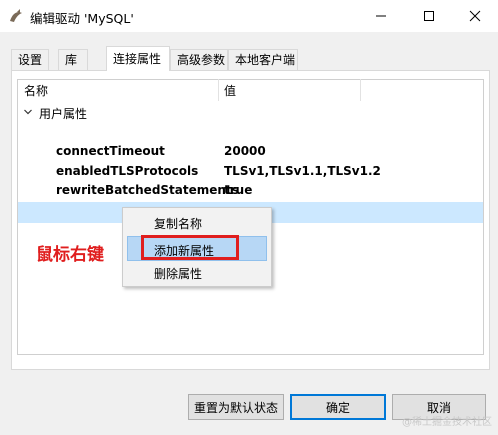 Image resolution: width=498 pixels, height=435 pixels. I want to click on tab-local-client: 本地客户端, so click(263, 59).